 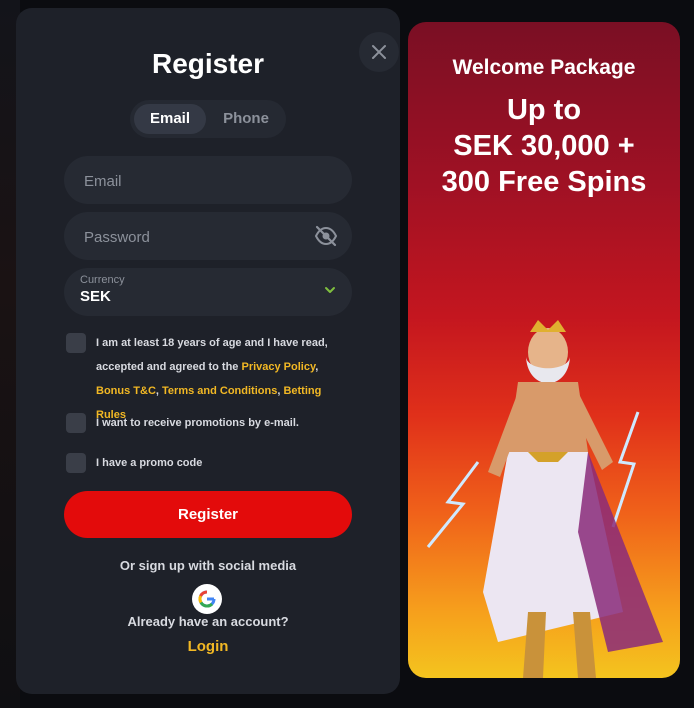 I want to click on age-consent-sep: ,, so click(x=317, y=367).